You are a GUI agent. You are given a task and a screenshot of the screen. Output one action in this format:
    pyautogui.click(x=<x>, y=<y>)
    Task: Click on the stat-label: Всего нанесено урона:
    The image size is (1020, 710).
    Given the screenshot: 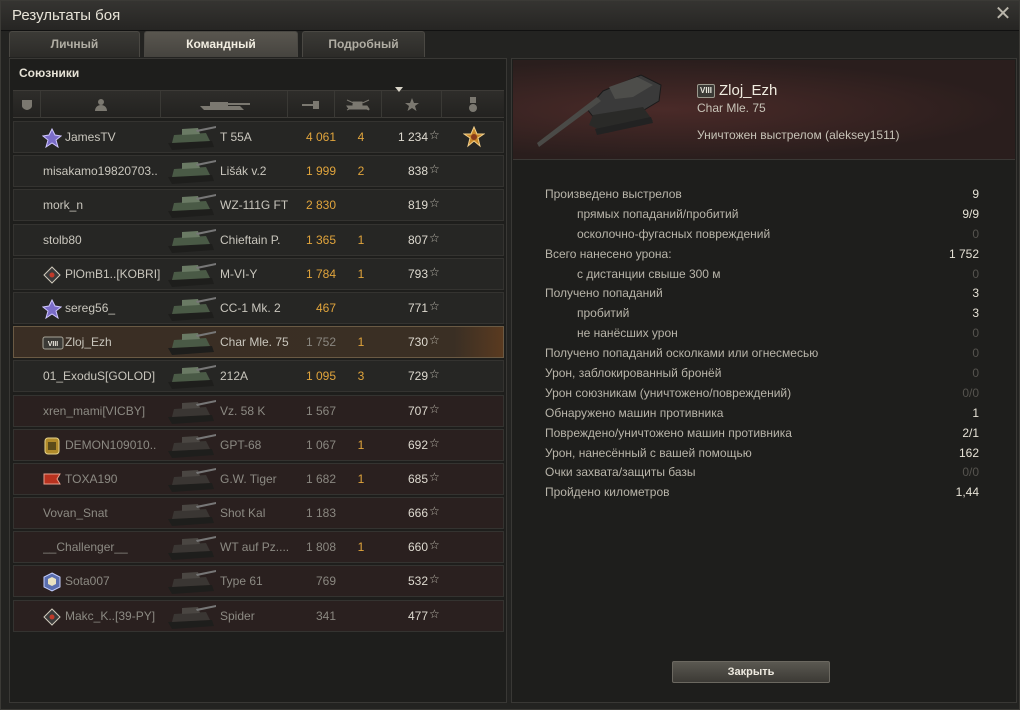 What is the action you would take?
    pyautogui.click(x=608, y=253)
    